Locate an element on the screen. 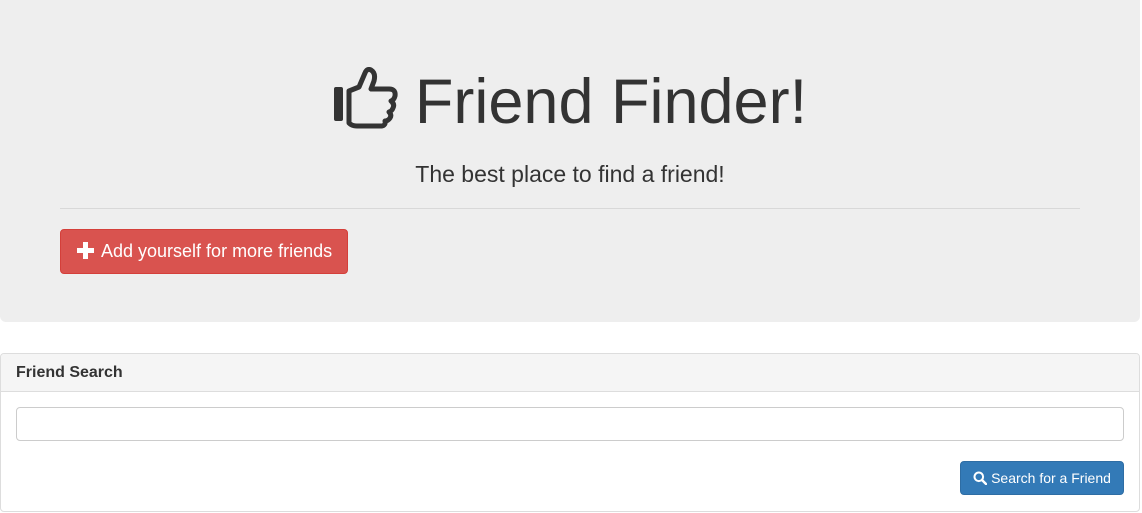 Image resolution: width=1142 pixels, height=513 pixels. search-for-friend-button: Search for a Friend is located at coordinates (1042, 478).